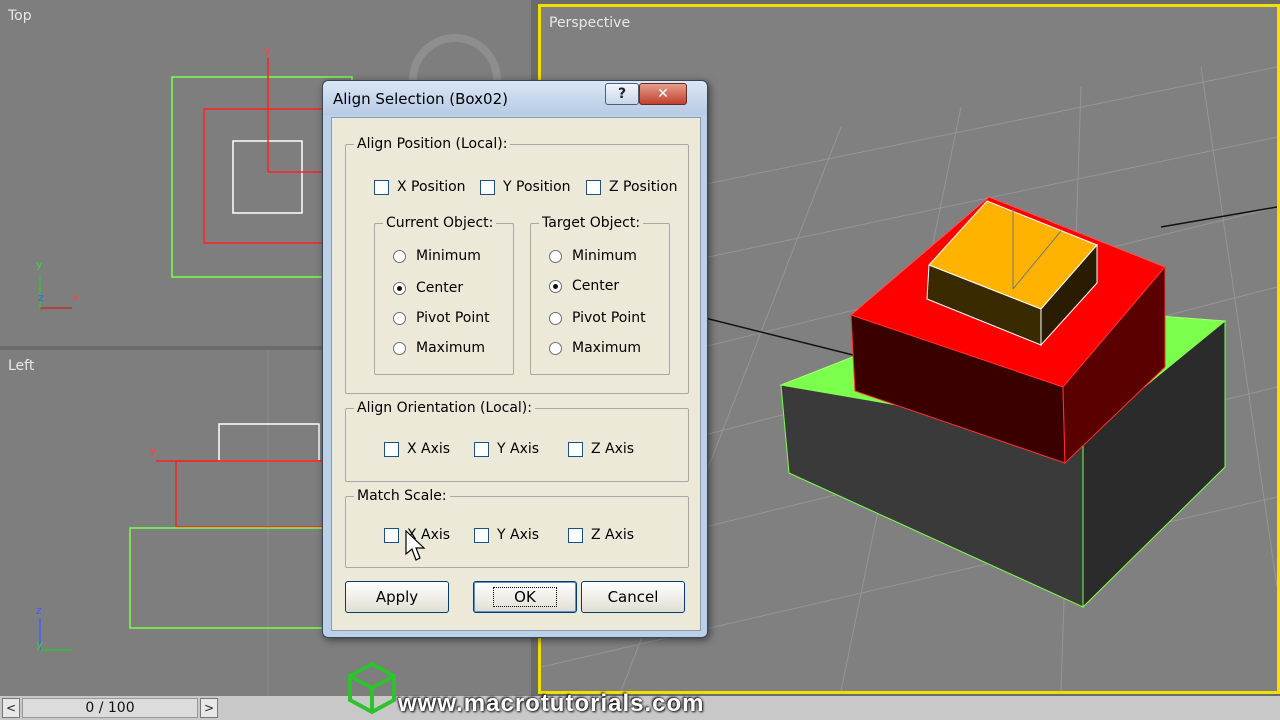 The width and height of the screenshot is (1280, 720). Describe the element at coordinates (506, 449) in the screenshot. I see `orient-y-axis-checkbox: Y Axis` at that location.